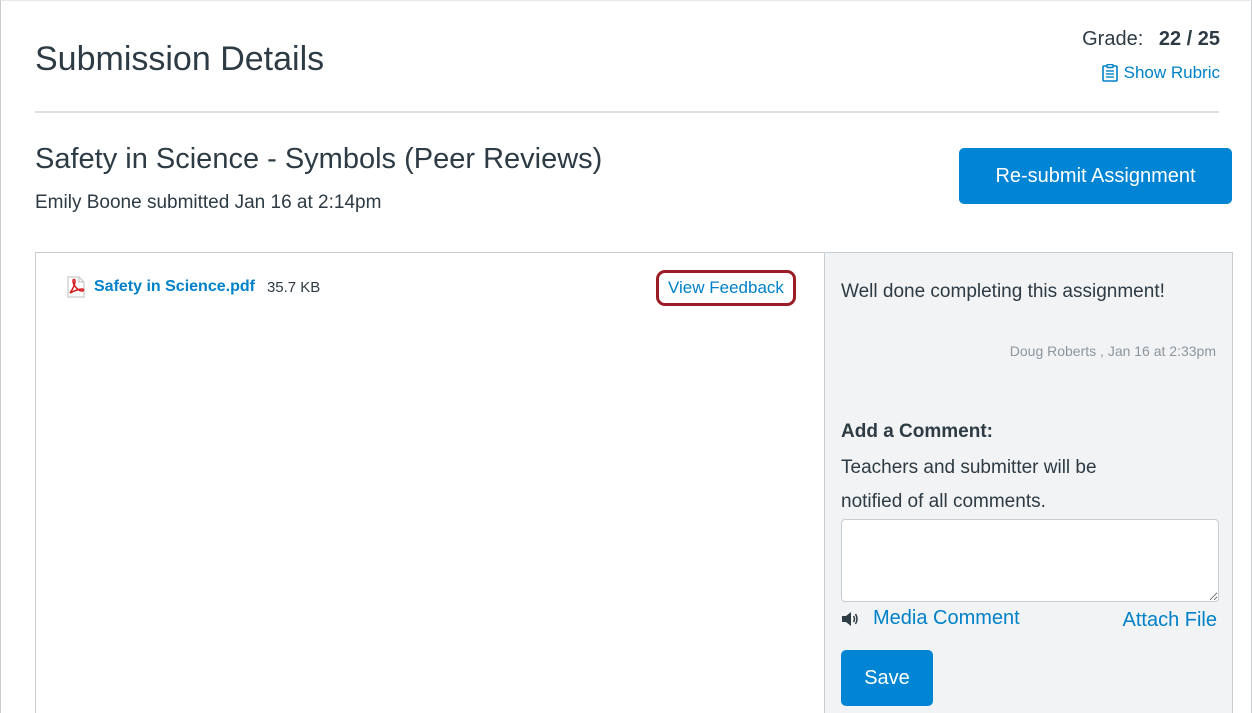 This screenshot has width=1252, height=713. Describe the element at coordinates (208, 202) in the screenshot. I see `submitted-info: Emily Boone submitted Jan 16 at 2:14pm` at that location.